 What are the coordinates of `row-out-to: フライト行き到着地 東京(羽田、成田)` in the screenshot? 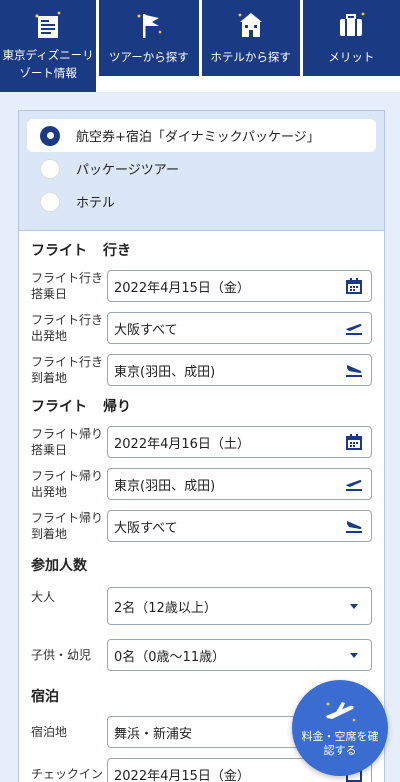 It's located at (201, 370).